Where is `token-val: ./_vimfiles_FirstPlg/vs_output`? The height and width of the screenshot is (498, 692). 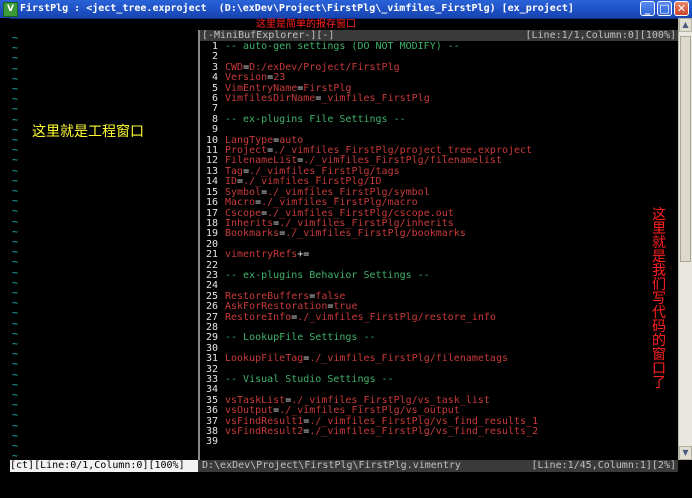 token-val: ./_vimfiles_FirstPlg/vs_output is located at coordinates (369, 411).